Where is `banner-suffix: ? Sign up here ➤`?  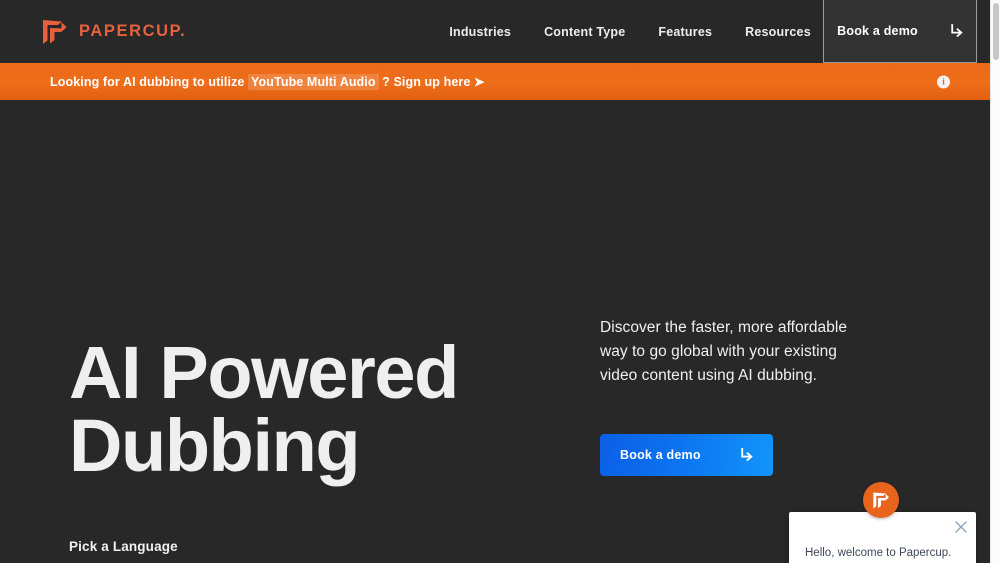
banner-suffix: ? Sign up here ➤ is located at coordinates (431, 82).